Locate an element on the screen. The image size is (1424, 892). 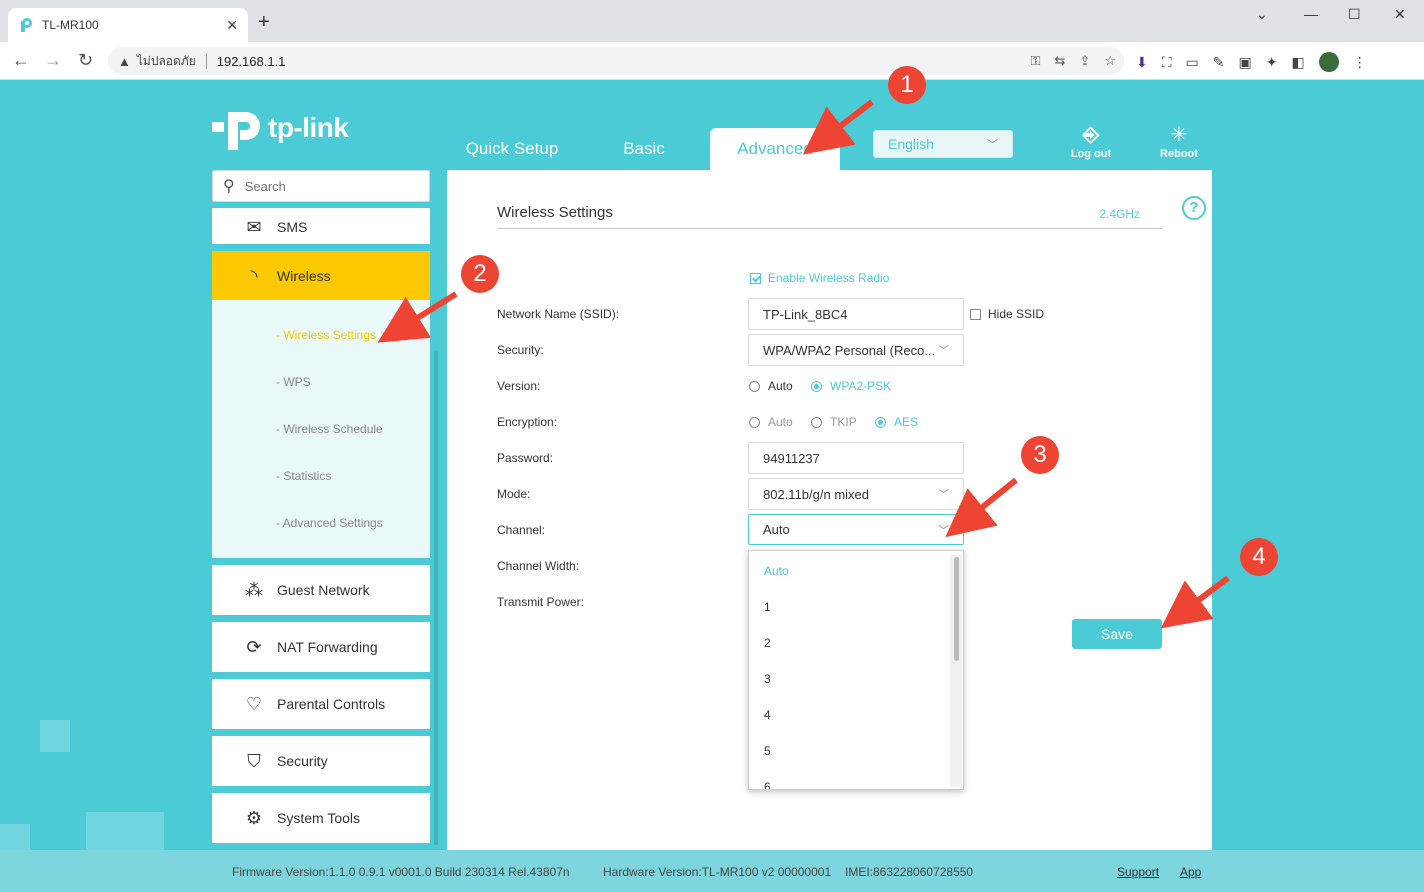
enable-wireless-radio-label: Enable Wireless Radio is located at coordinates (829, 278).